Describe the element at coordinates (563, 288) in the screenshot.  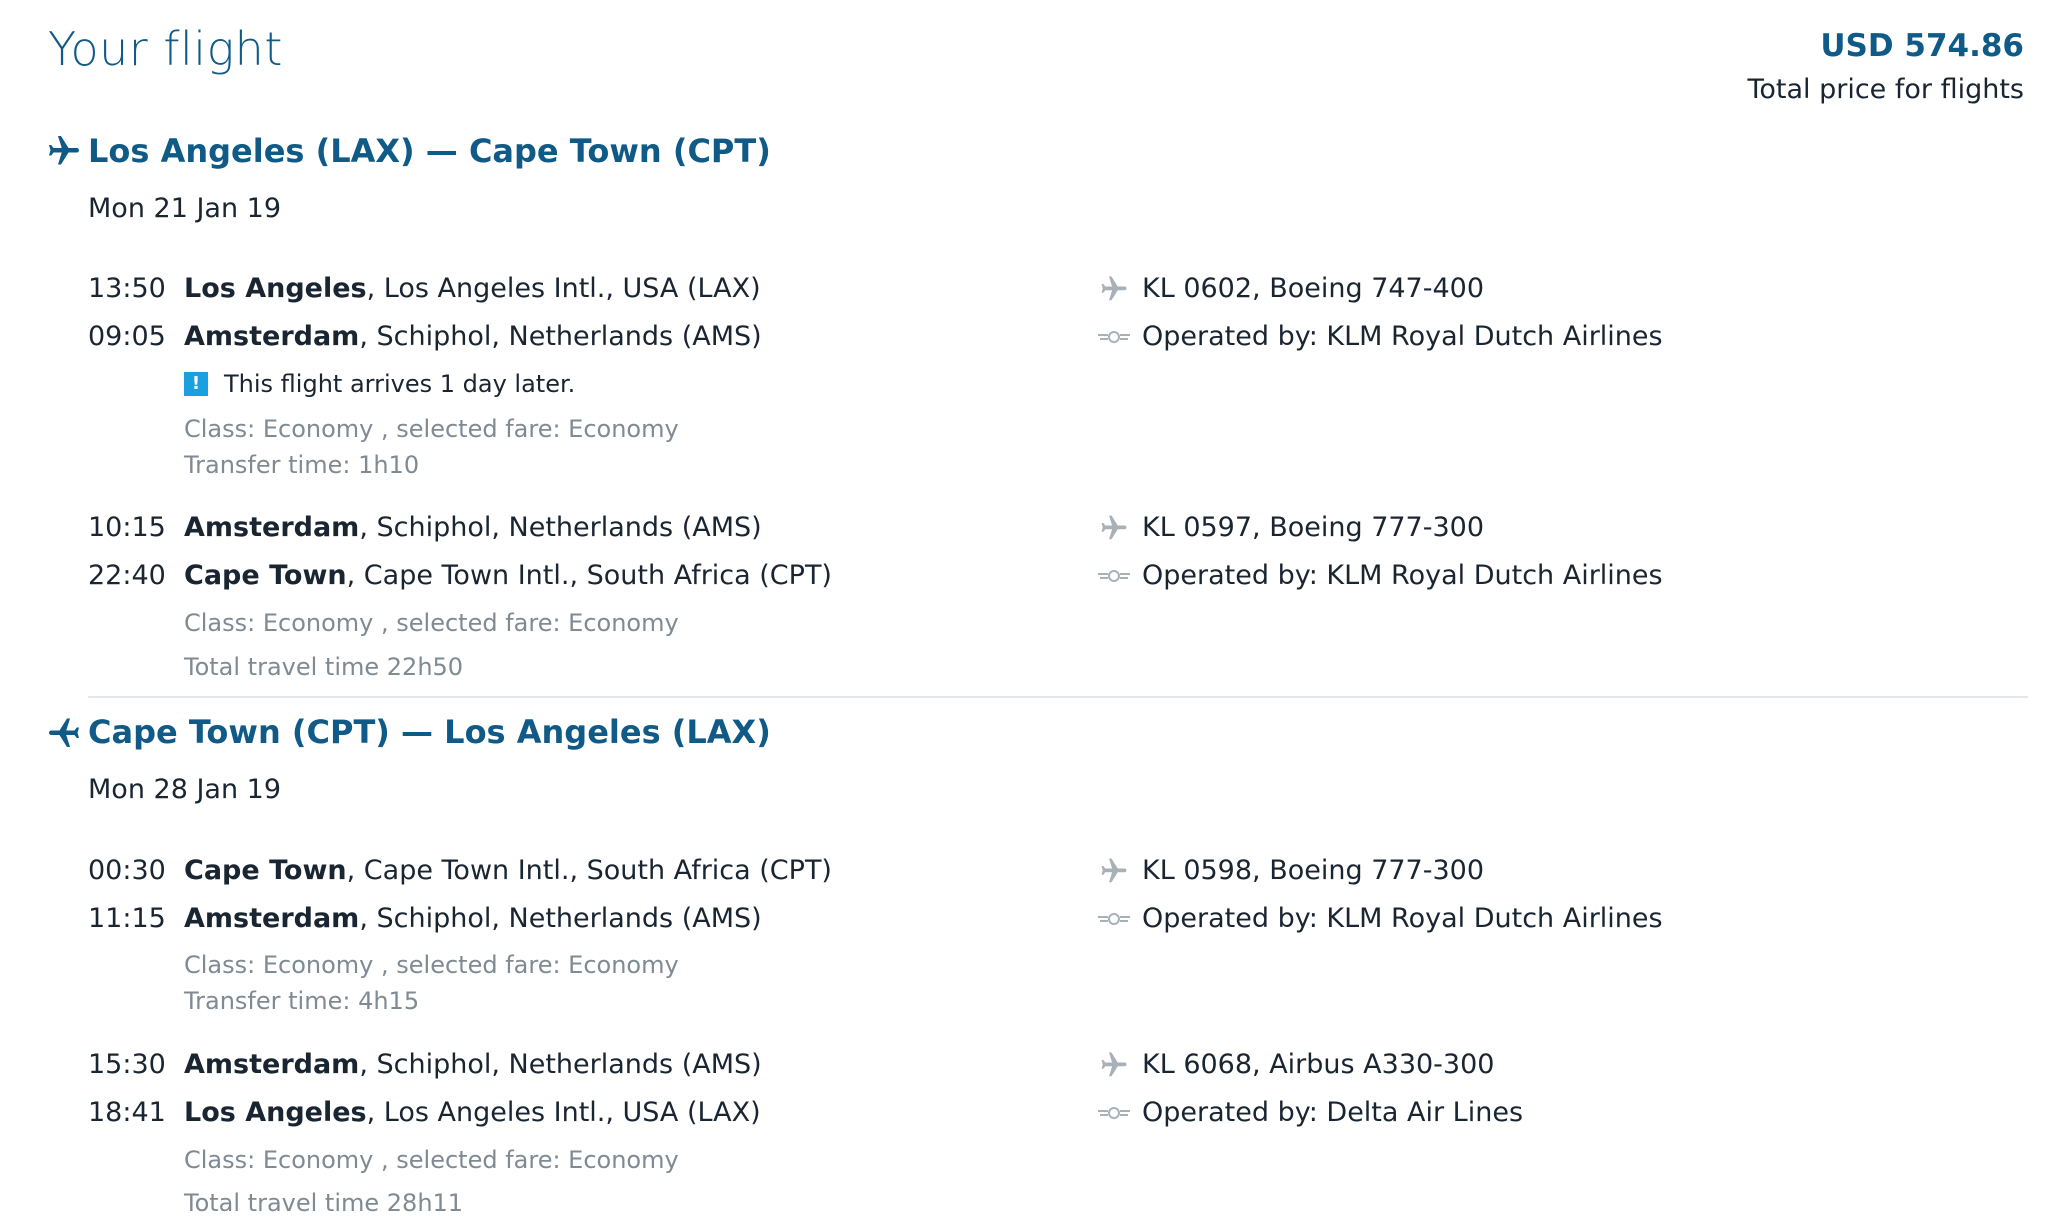
I see `departure-airport-detail: , Los Angeles Intl., USA (LAX)` at that location.